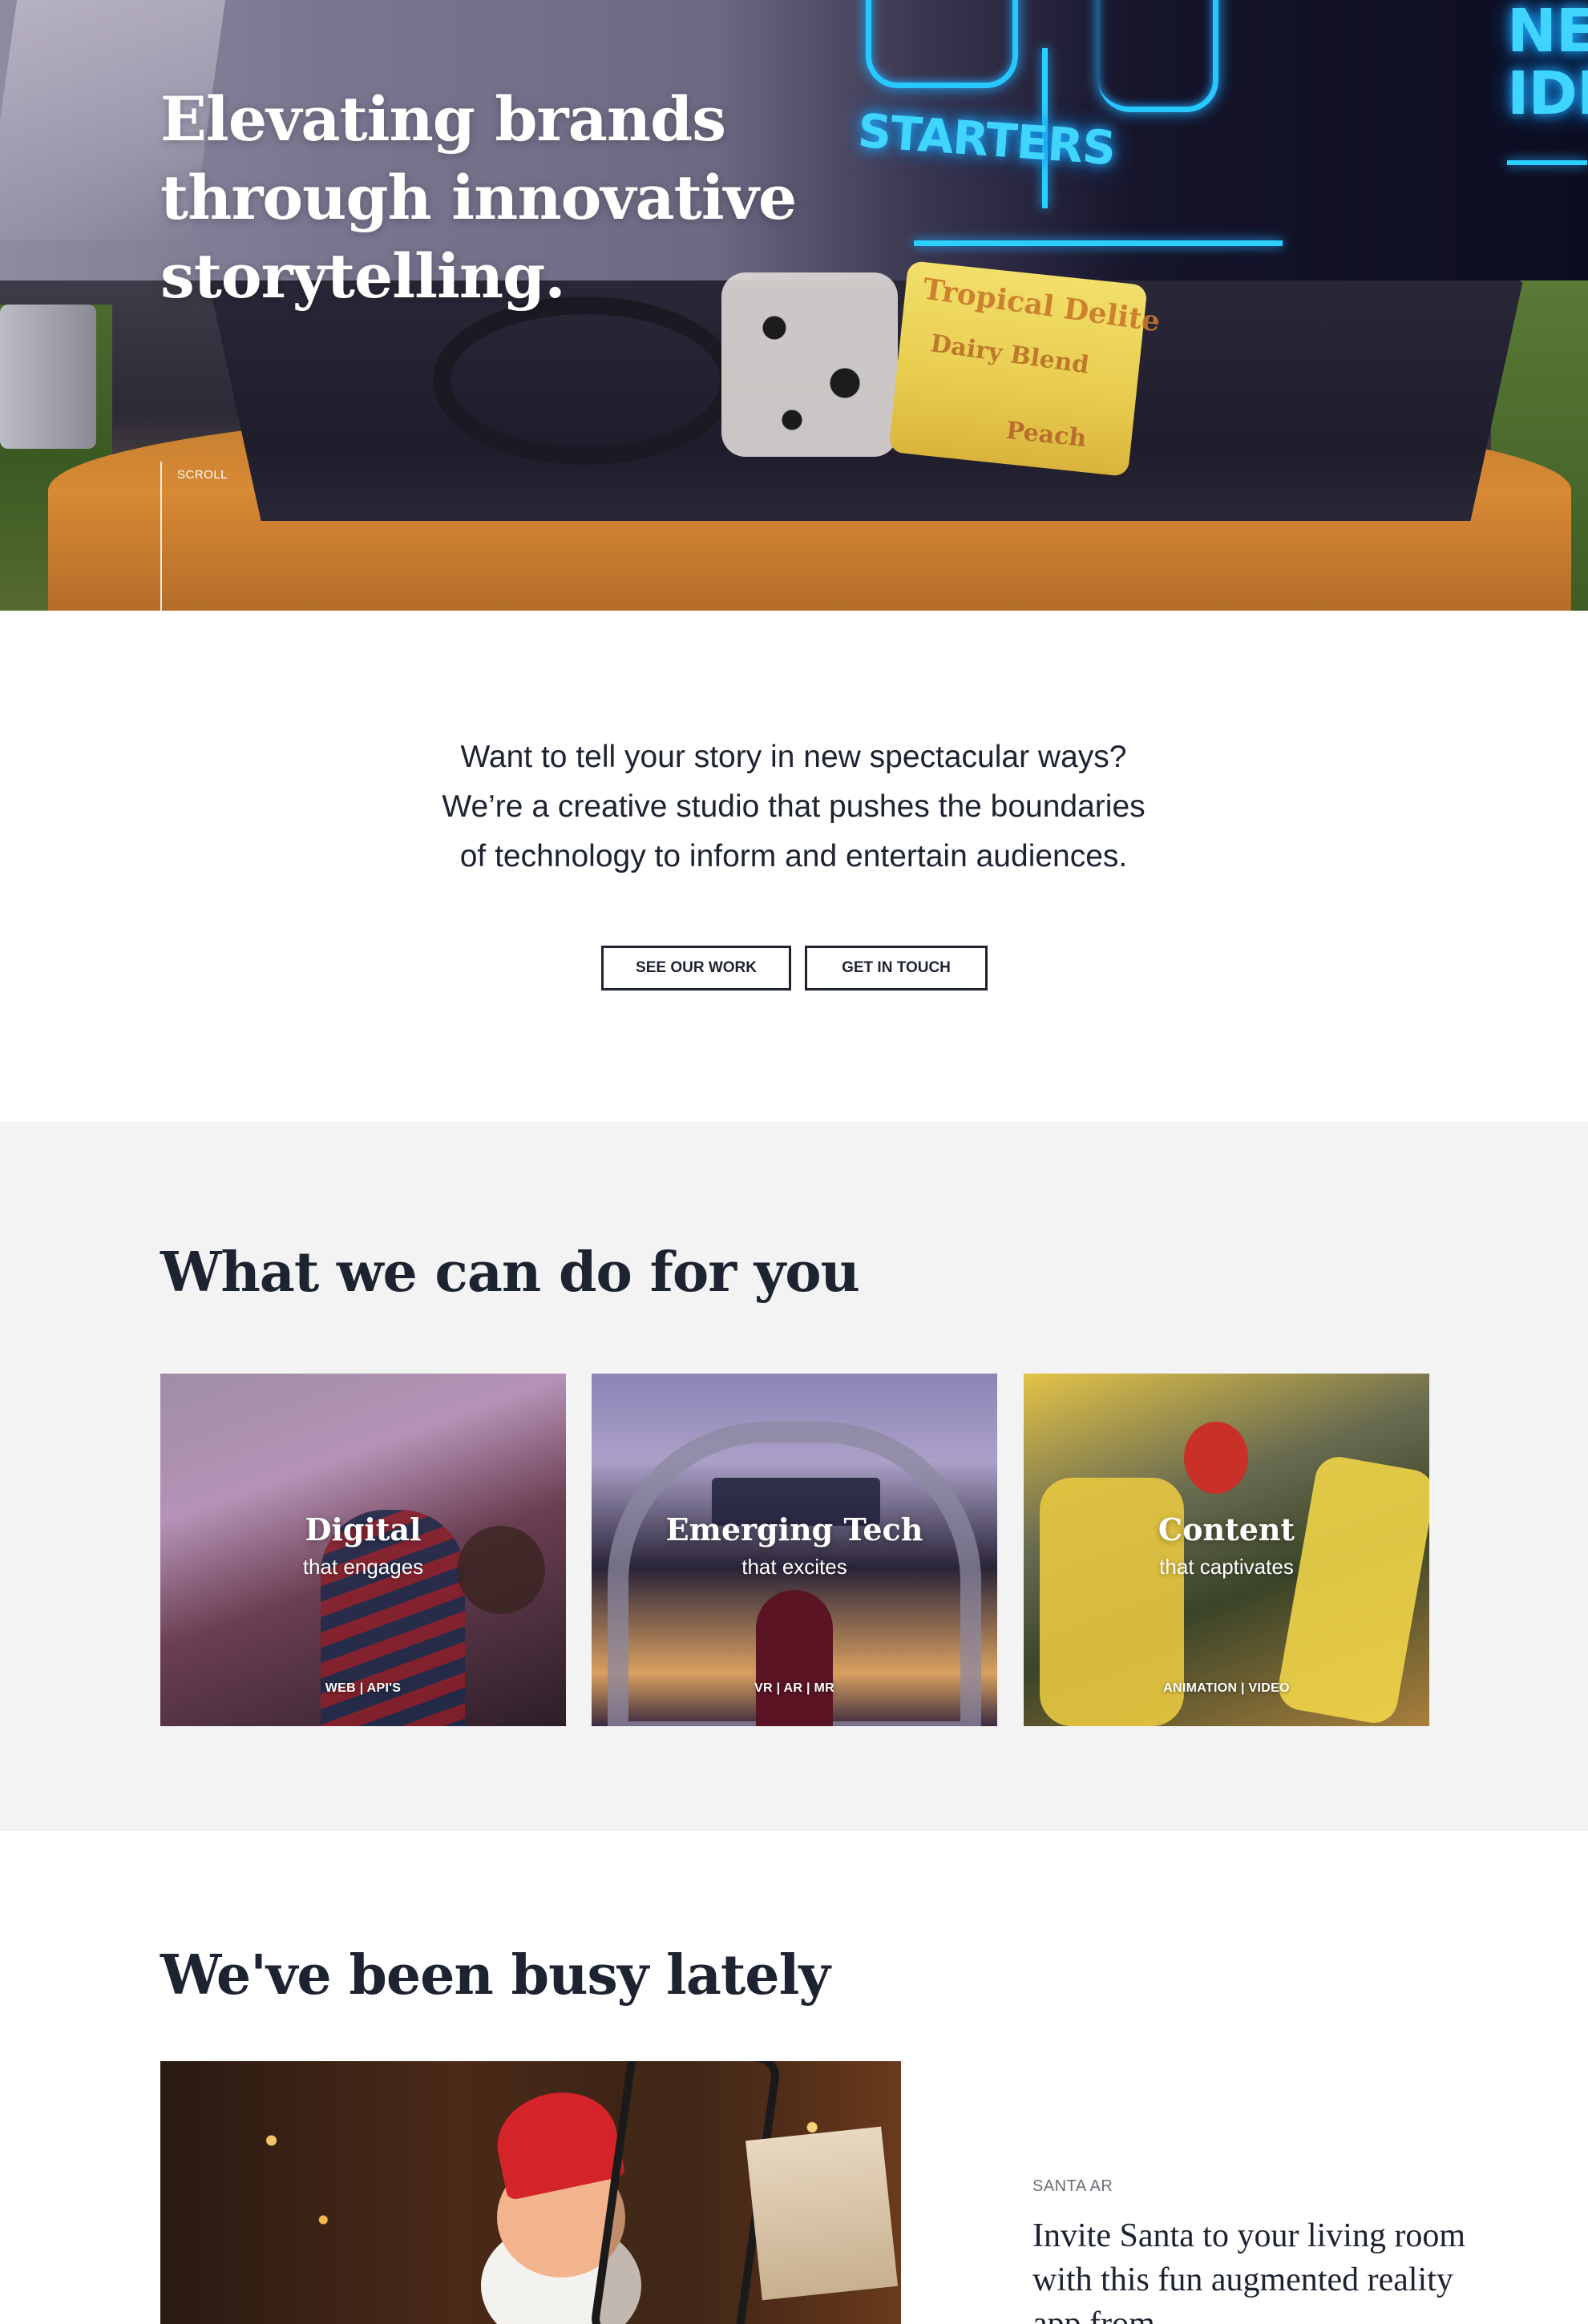 This screenshot has height=2324, width=1588. What do you see at coordinates (1226, 1567) in the screenshot?
I see `card-subtitle: that captivates` at bounding box center [1226, 1567].